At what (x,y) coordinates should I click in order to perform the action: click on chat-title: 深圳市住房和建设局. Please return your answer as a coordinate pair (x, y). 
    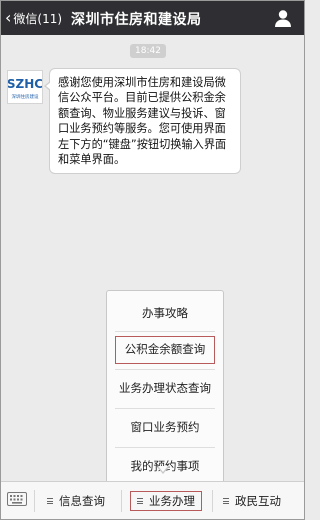
    Looking at the image, I should click on (136, 20).